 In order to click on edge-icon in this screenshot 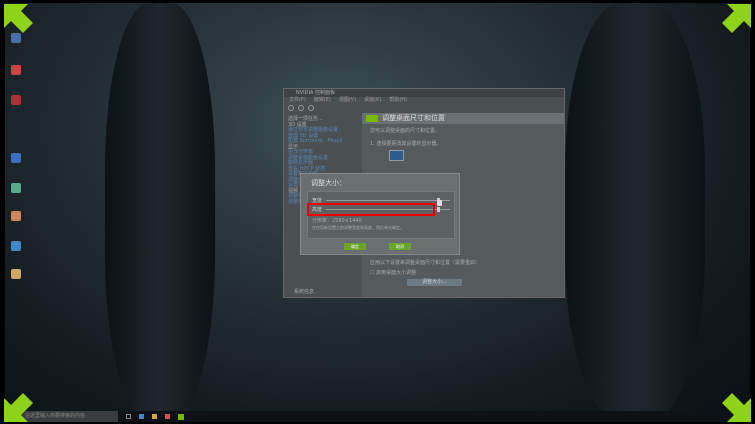, I will do `click(141, 416)`.